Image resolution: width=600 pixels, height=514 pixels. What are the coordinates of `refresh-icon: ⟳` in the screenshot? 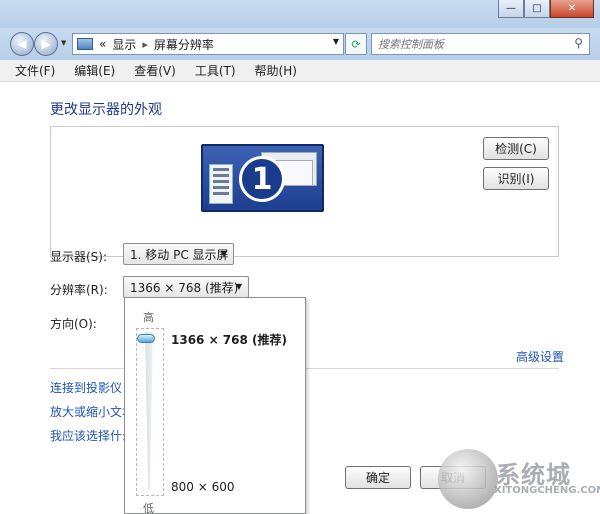 It's located at (356, 44).